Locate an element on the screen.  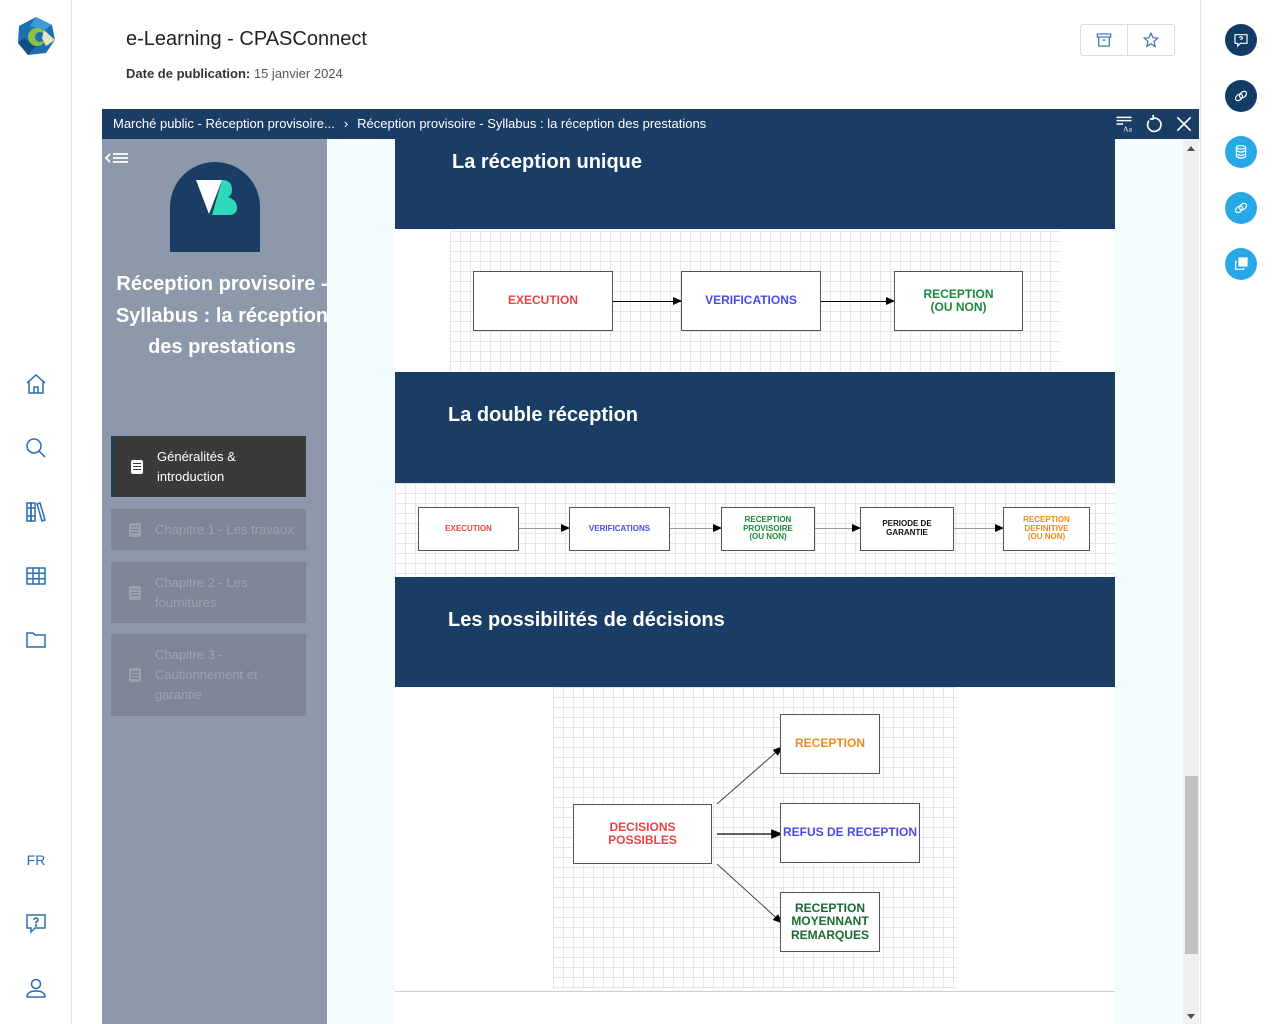
diagram-box: RECEPTION (OU NON) is located at coordinates (958, 301).